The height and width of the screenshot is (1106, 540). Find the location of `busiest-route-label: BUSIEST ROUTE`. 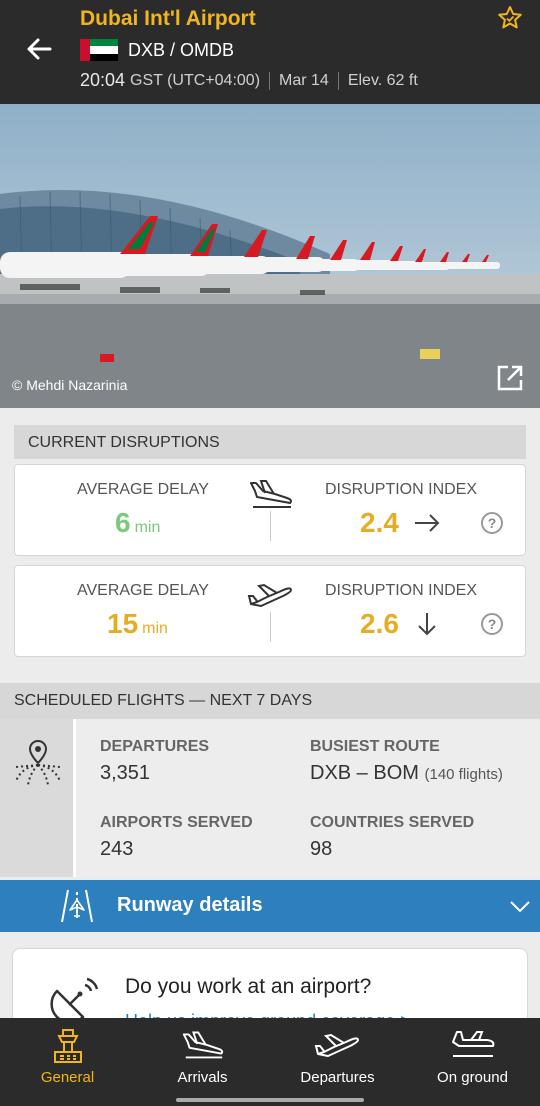

busiest-route-label: BUSIEST ROUTE is located at coordinates (375, 746).